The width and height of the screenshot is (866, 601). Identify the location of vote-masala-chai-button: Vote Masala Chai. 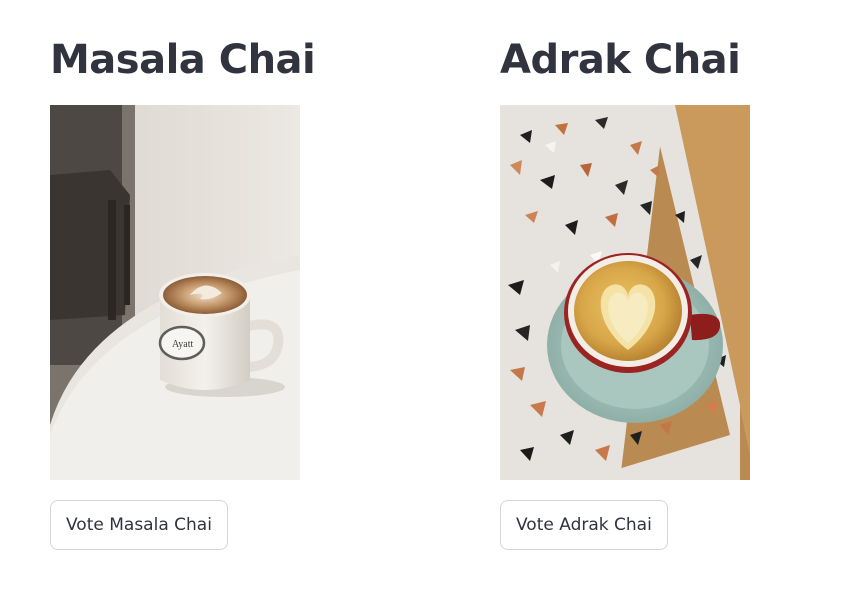
(139, 525).